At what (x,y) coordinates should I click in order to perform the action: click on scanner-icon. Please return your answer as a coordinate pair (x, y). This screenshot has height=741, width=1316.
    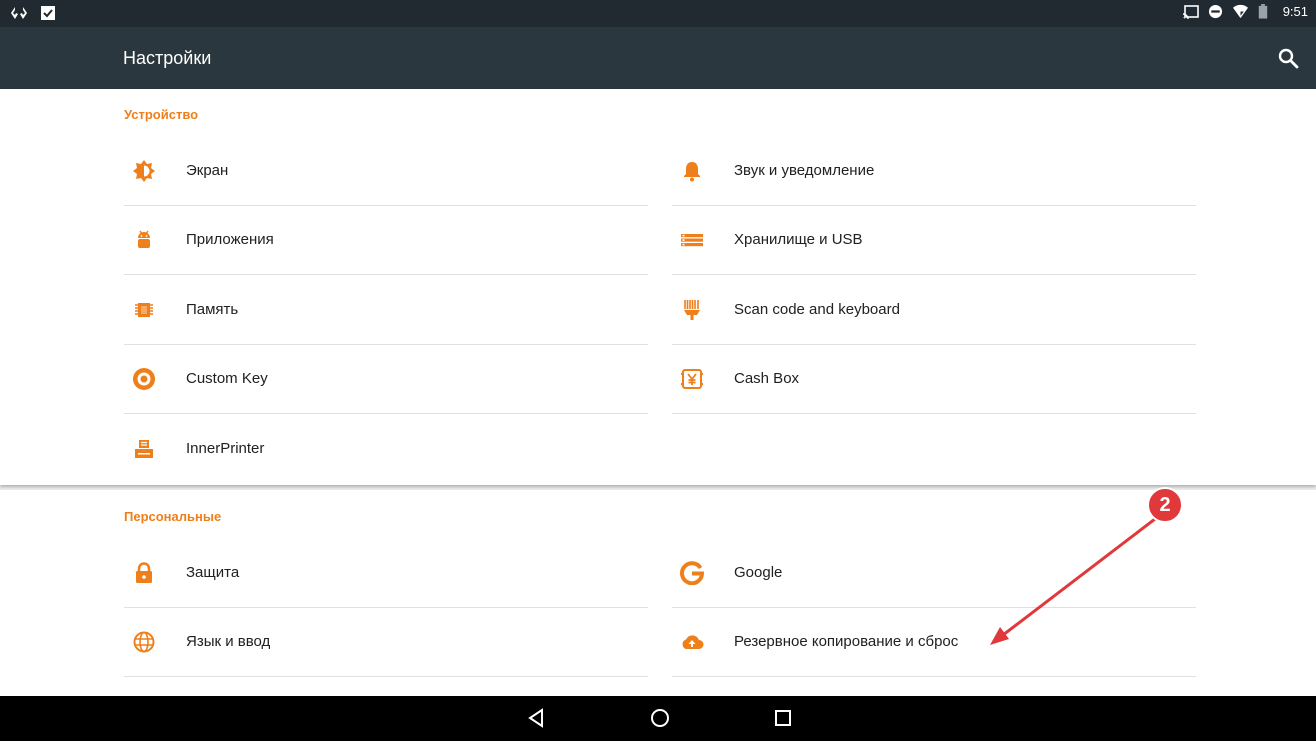
    Looking at the image, I should click on (692, 310).